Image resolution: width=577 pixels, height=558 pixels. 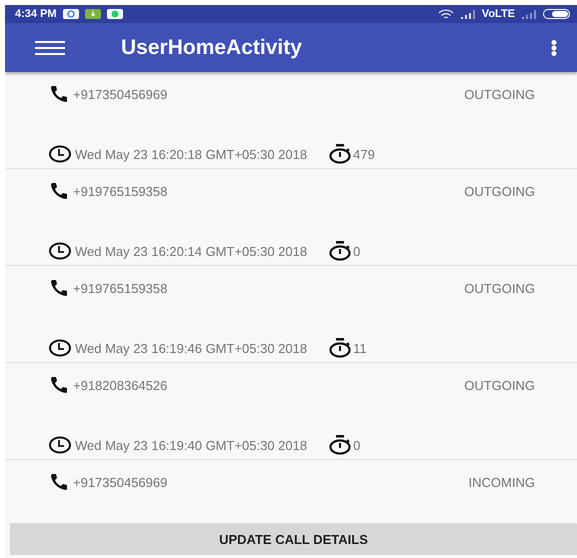 I want to click on menu-icon, so click(x=50, y=47).